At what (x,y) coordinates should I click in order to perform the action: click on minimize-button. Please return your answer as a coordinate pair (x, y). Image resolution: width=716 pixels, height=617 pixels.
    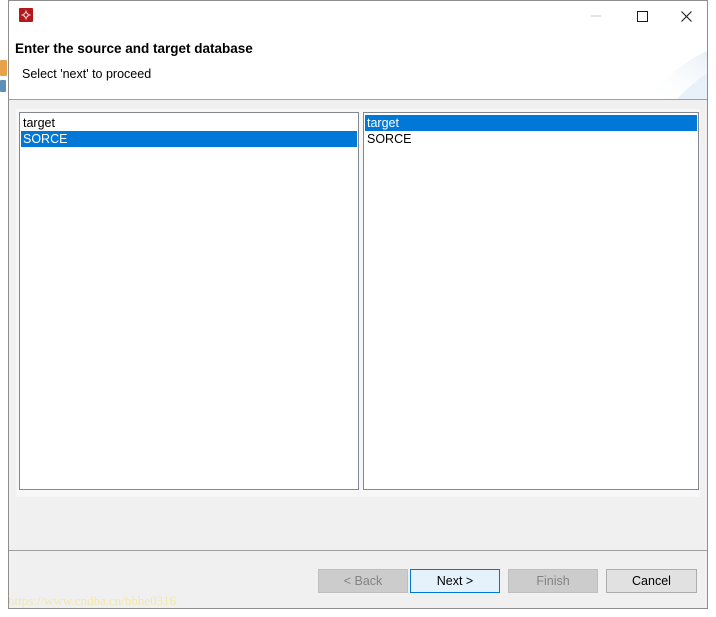
    Looking at the image, I should click on (596, 16).